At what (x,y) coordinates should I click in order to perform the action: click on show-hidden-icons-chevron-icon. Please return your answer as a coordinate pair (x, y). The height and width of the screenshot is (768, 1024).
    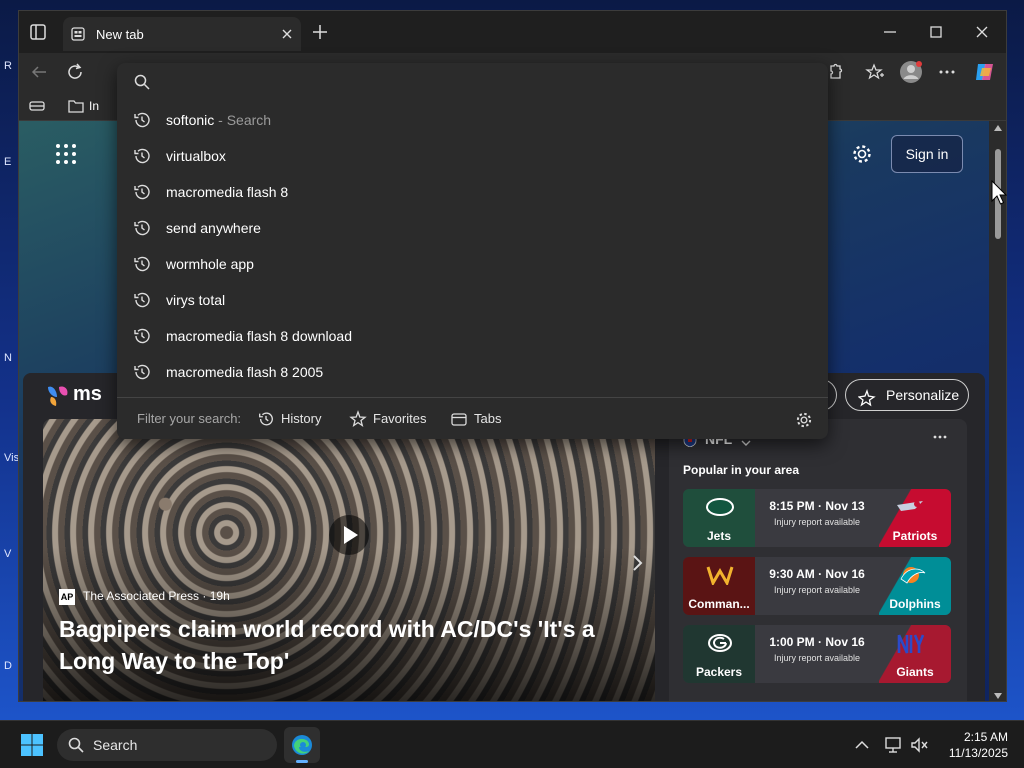
    Looking at the image, I should click on (862, 745).